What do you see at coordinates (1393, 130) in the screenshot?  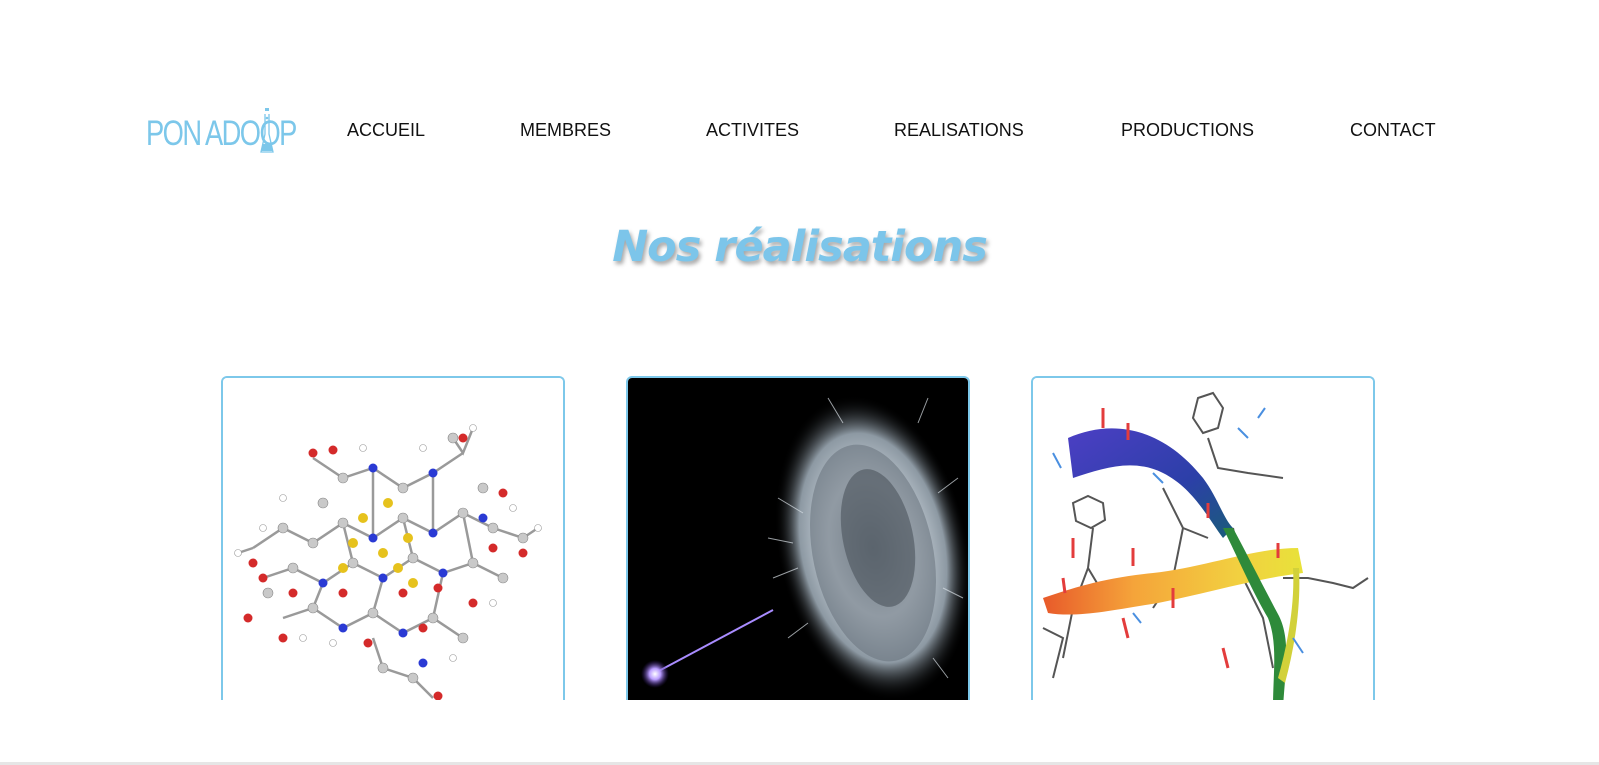 I see `nav-item-contact: CONTACT` at bounding box center [1393, 130].